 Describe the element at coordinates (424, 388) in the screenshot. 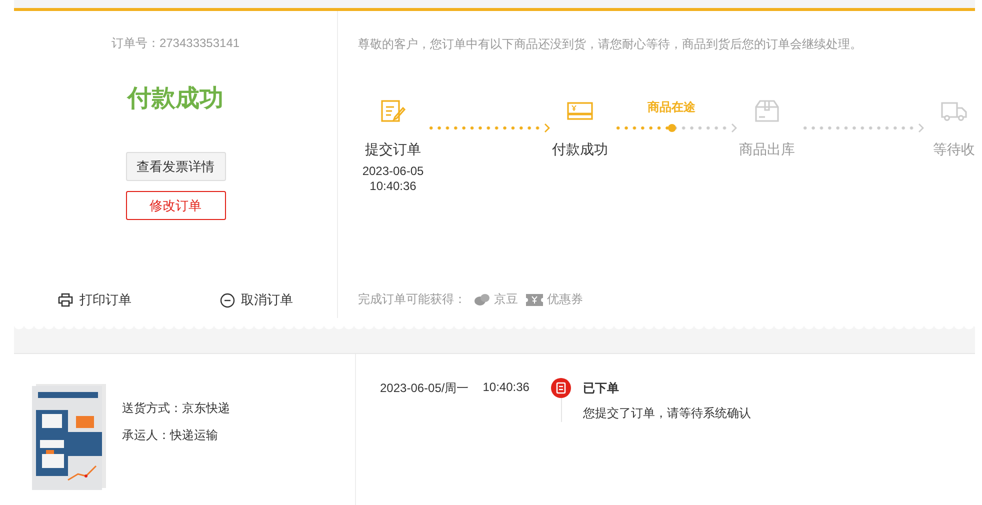

I see `tracking-date: 2023-06-05/周一` at that location.